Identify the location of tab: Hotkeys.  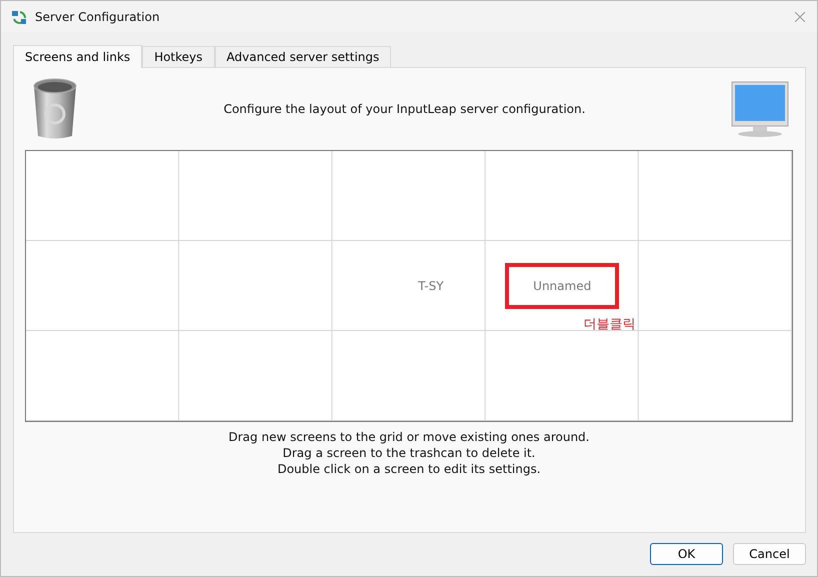
(178, 56).